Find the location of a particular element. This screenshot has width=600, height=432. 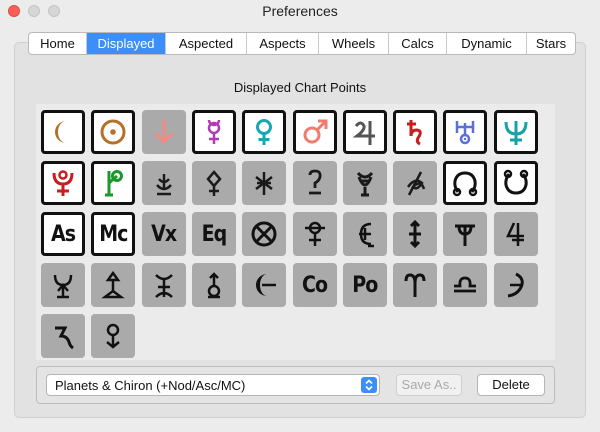

libra-point-icon is located at coordinates (465, 285).